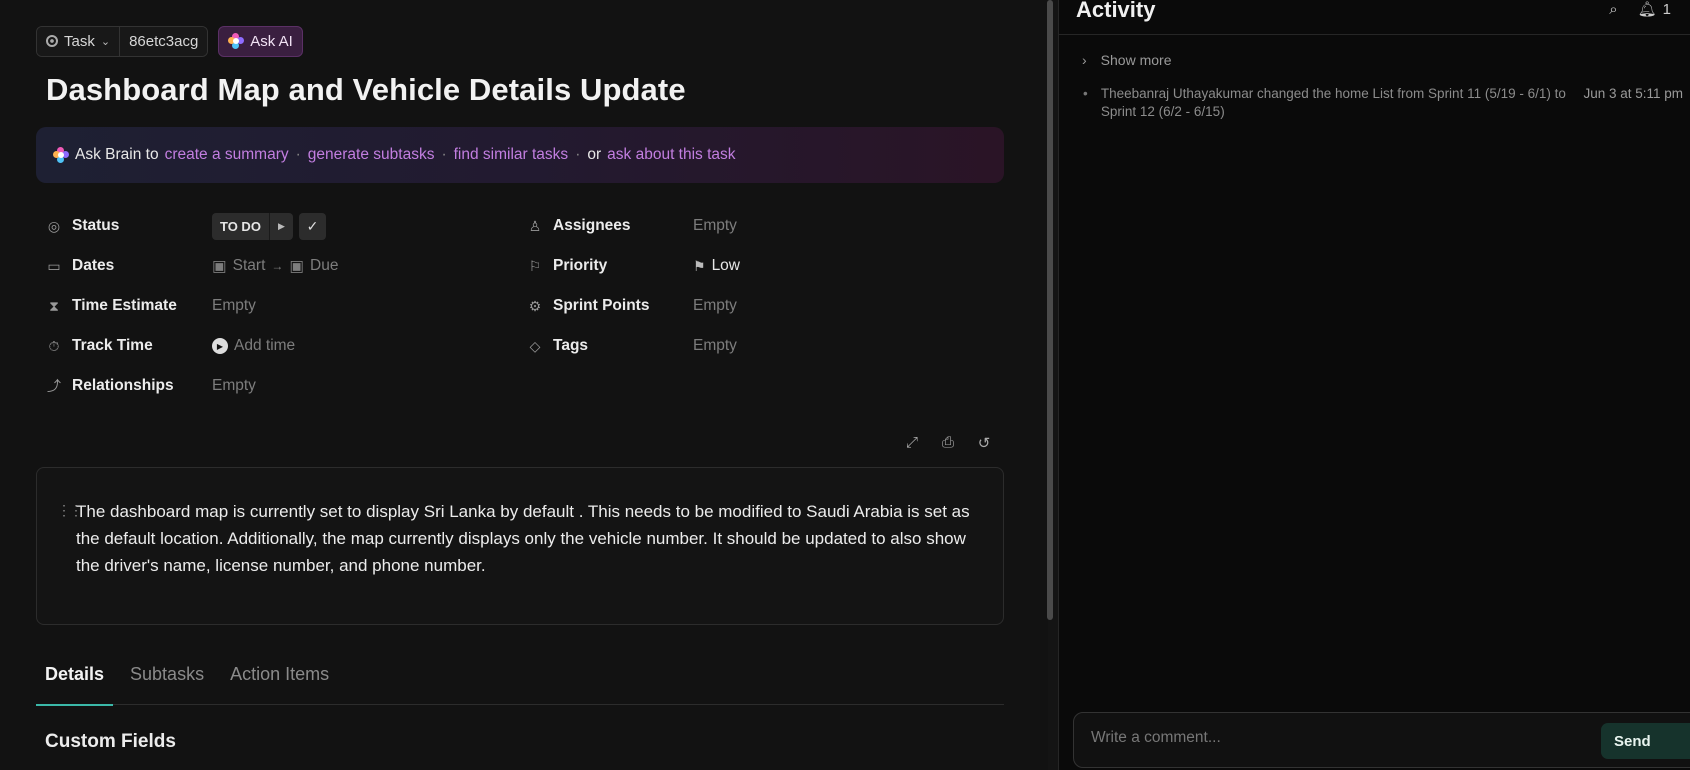 The height and width of the screenshot is (770, 1690). What do you see at coordinates (105, 41) in the screenshot?
I see `chevron-down-icon: ⌄` at bounding box center [105, 41].